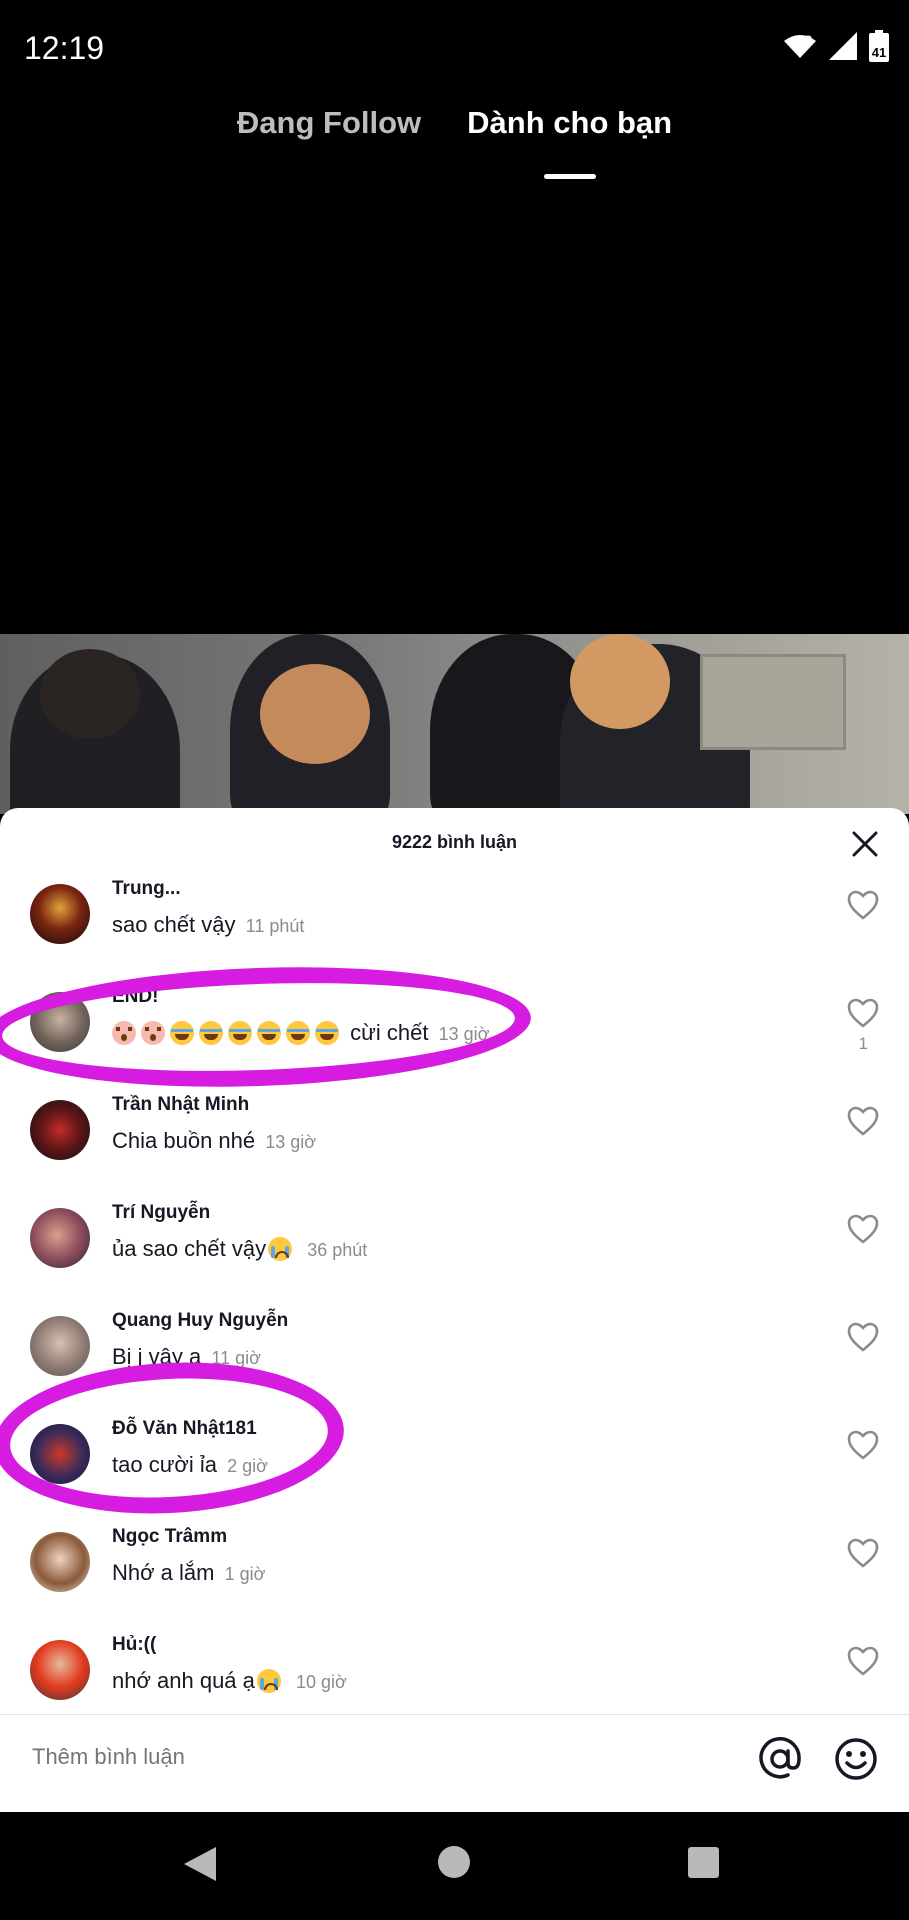  What do you see at coordinates (454, 1146) in the screenshot?
I see `comment-item: Trần Nhật Minh Chia buồn nhé 13 giờ` at bounding box center [454, 1146].